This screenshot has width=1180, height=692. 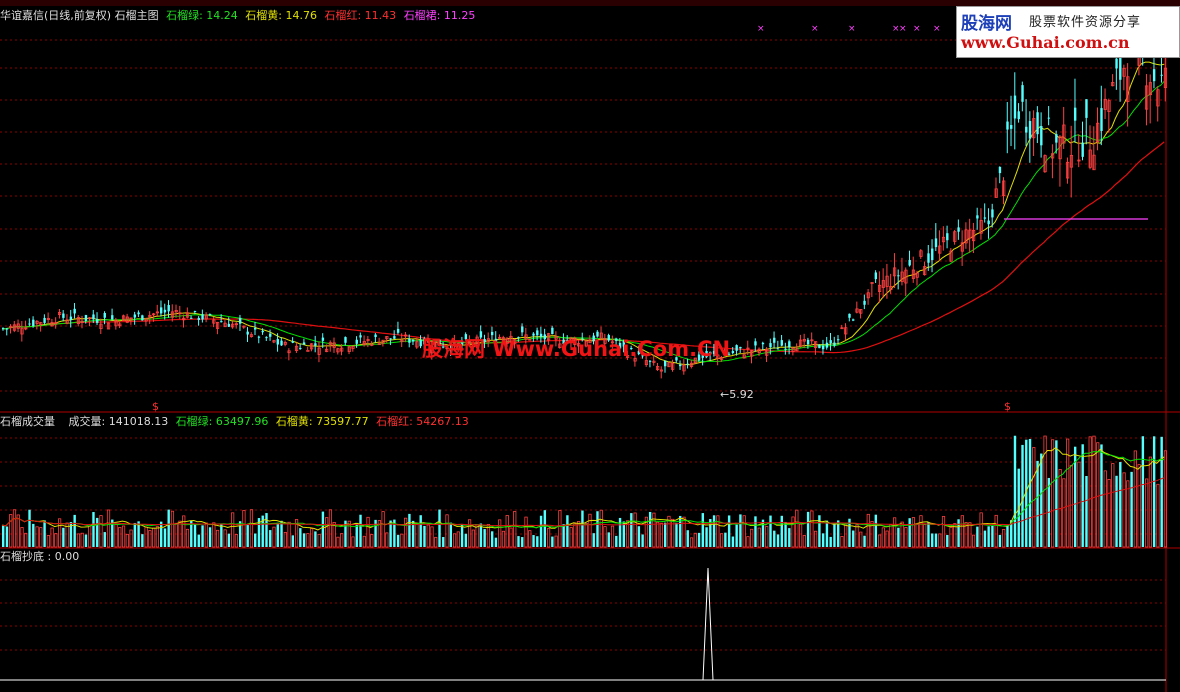 I want to click on volume-title: 石榴成交量, so click(x=27, y=421).